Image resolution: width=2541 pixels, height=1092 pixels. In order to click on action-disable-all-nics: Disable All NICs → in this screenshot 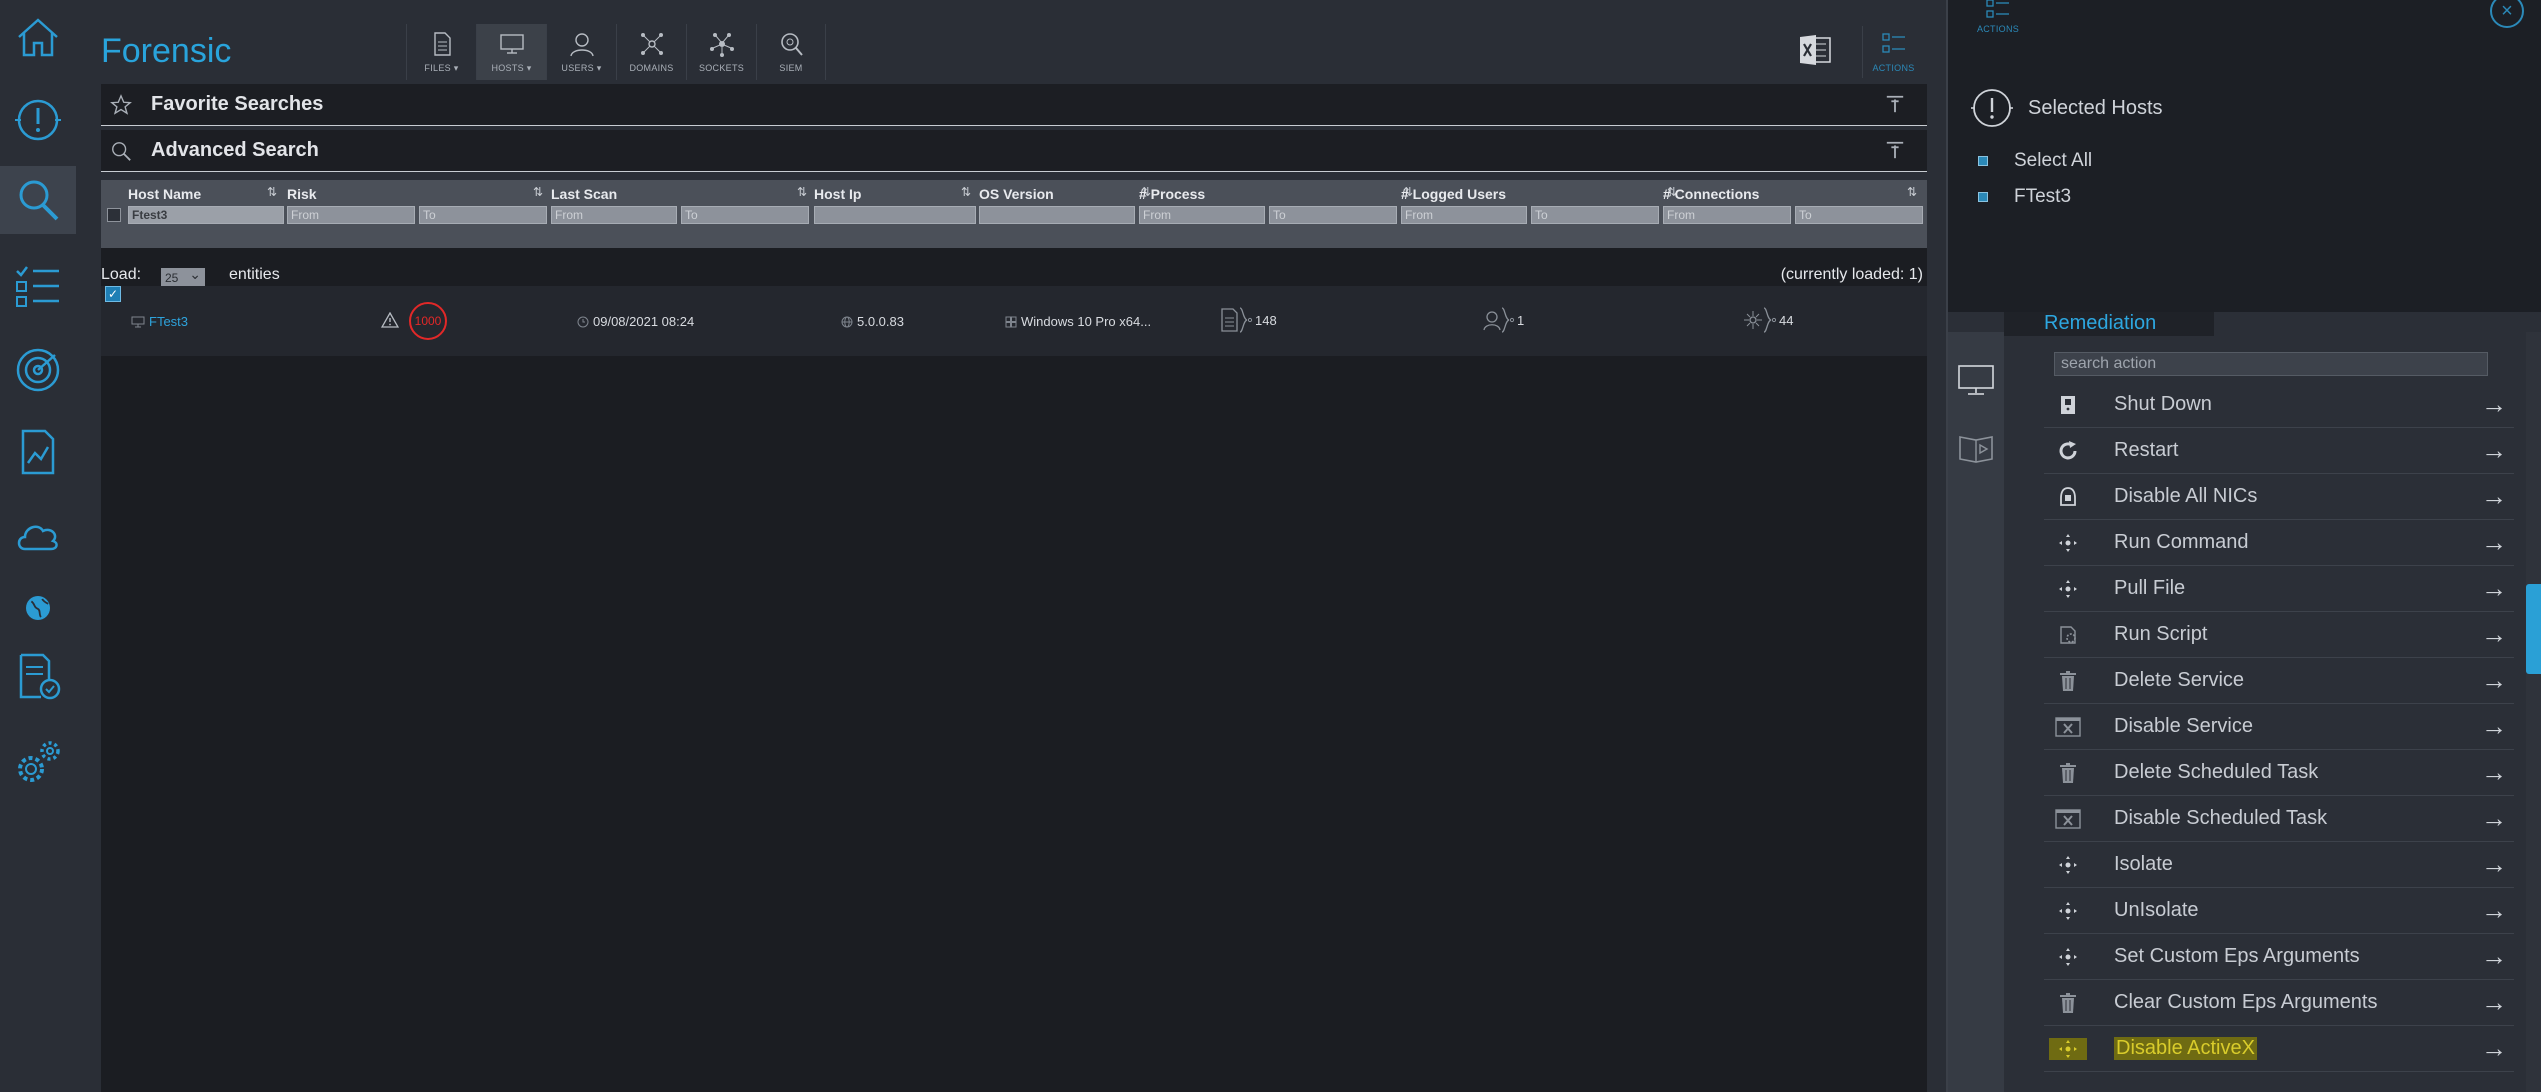, I will do `click(2279, 497)`.